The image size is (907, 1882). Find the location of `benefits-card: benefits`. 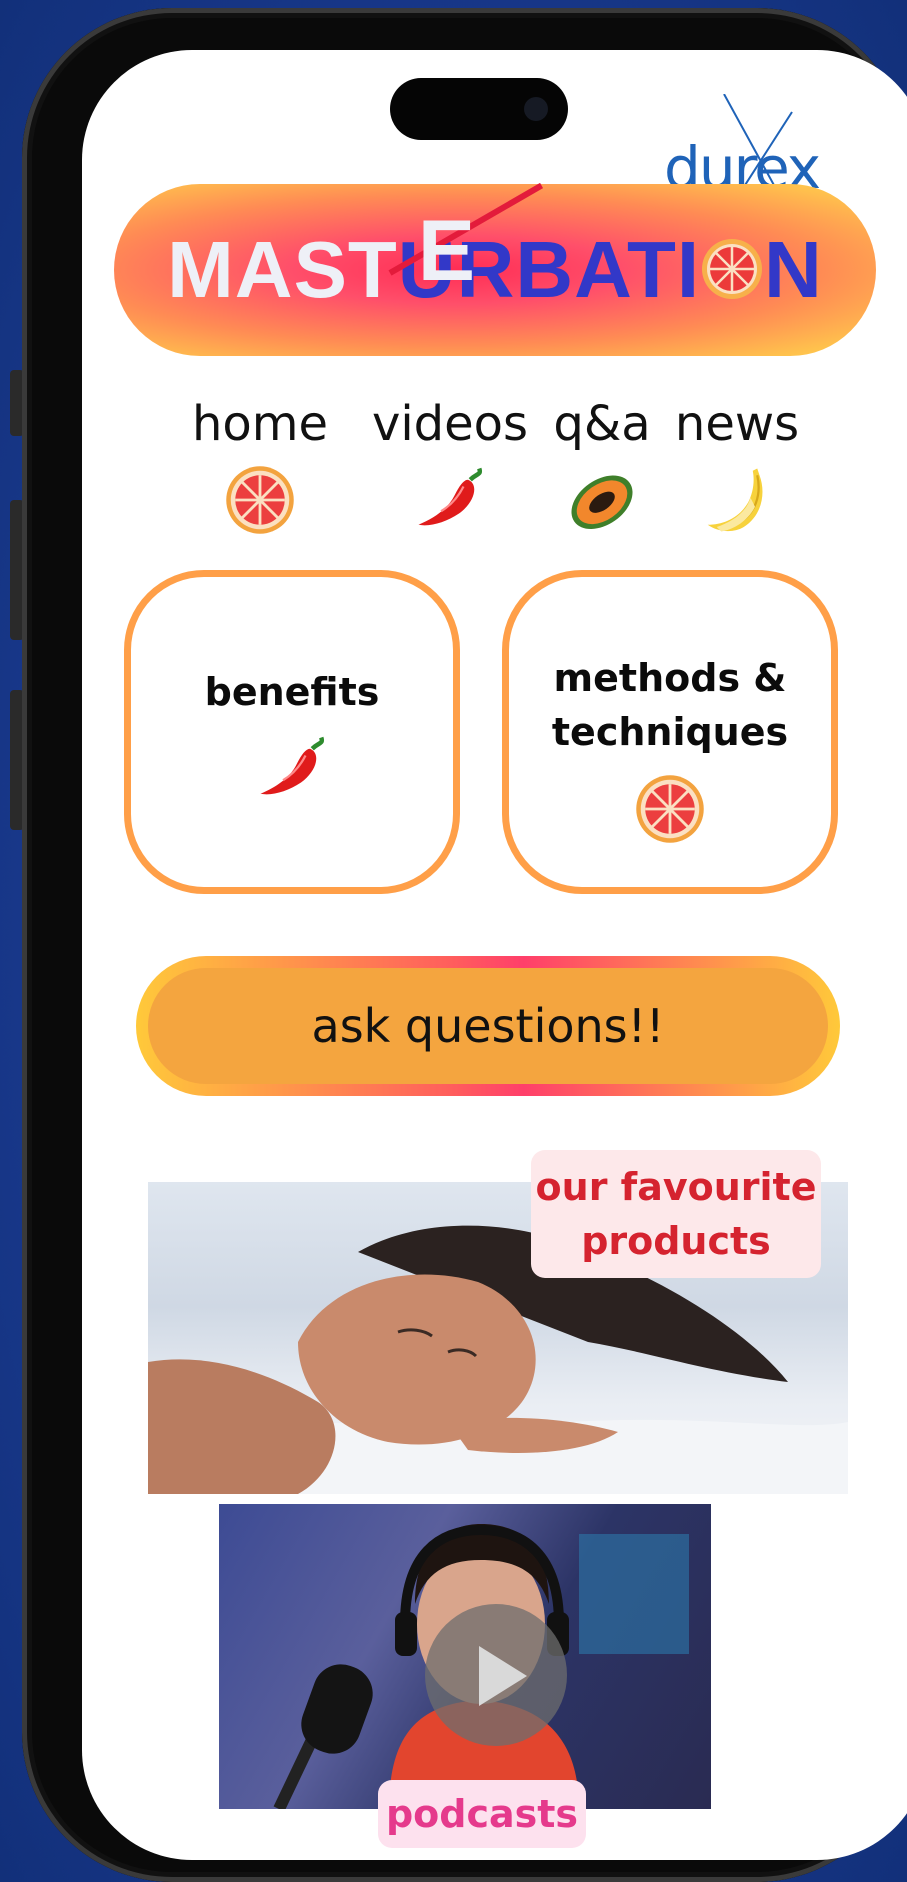

benefits-card: benefits is located at coordinates (292, 732).